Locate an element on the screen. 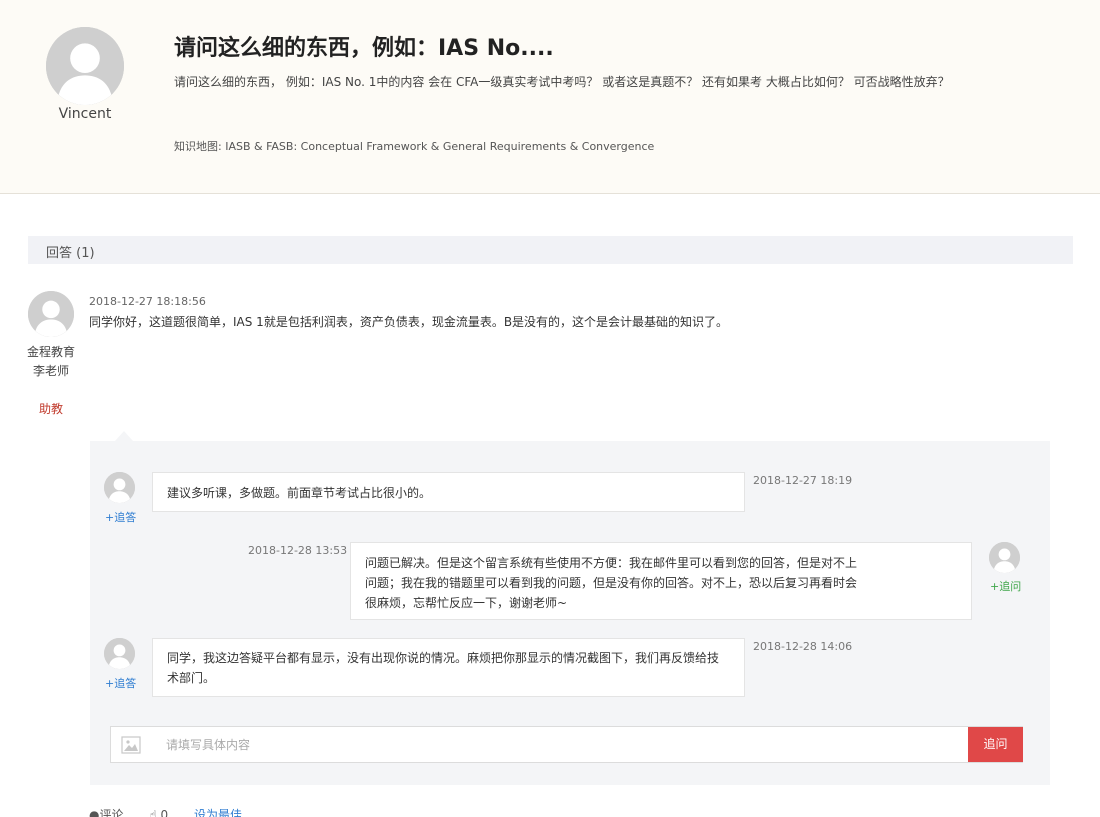 This screenshot has width=1100, height=817. teacher-role-badge: 助教 is located at coordinates (50, 409).